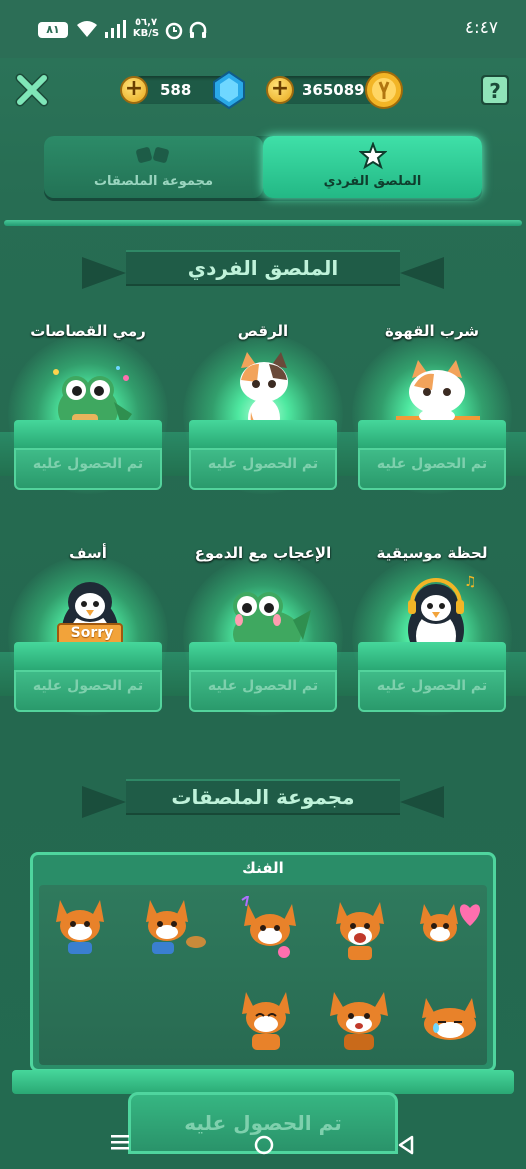 Image resolution: width=526 pixels, height=1169 pixels. Describe the element at coordinates (373, 157) in the screenshot. I see `star-icon` at that location.